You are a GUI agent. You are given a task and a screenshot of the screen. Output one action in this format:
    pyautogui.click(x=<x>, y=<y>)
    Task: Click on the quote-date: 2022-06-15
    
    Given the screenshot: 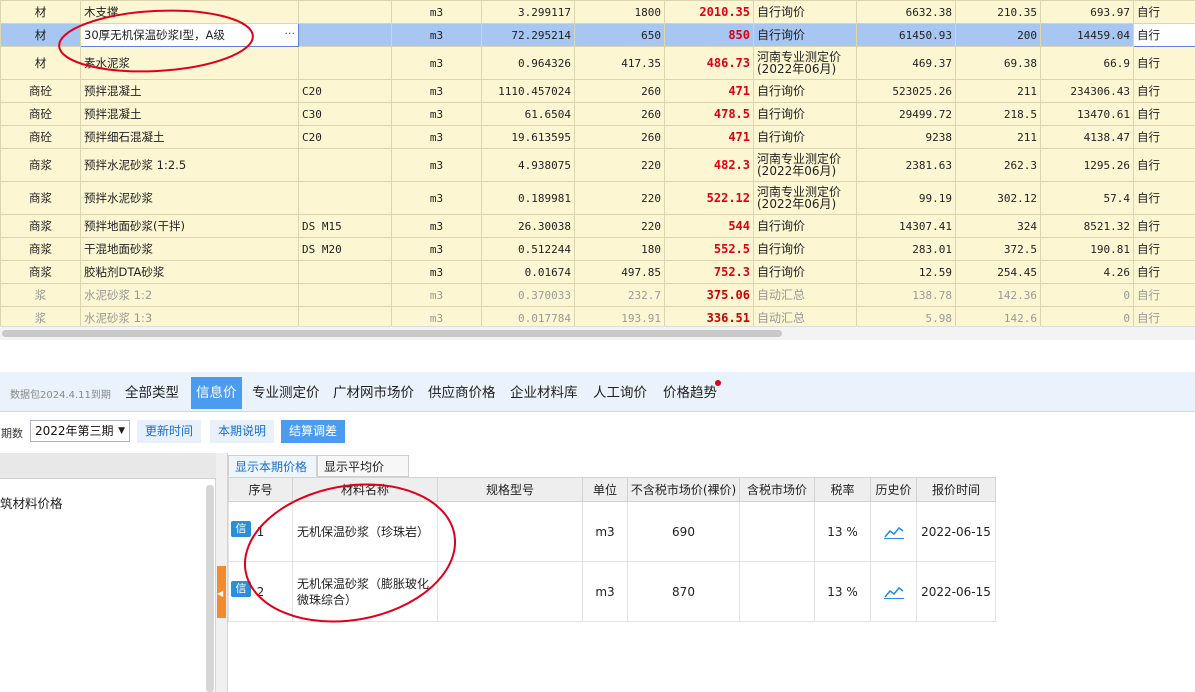 What is the action you would take?
    pyautogui.click(x=956, y=591)
    